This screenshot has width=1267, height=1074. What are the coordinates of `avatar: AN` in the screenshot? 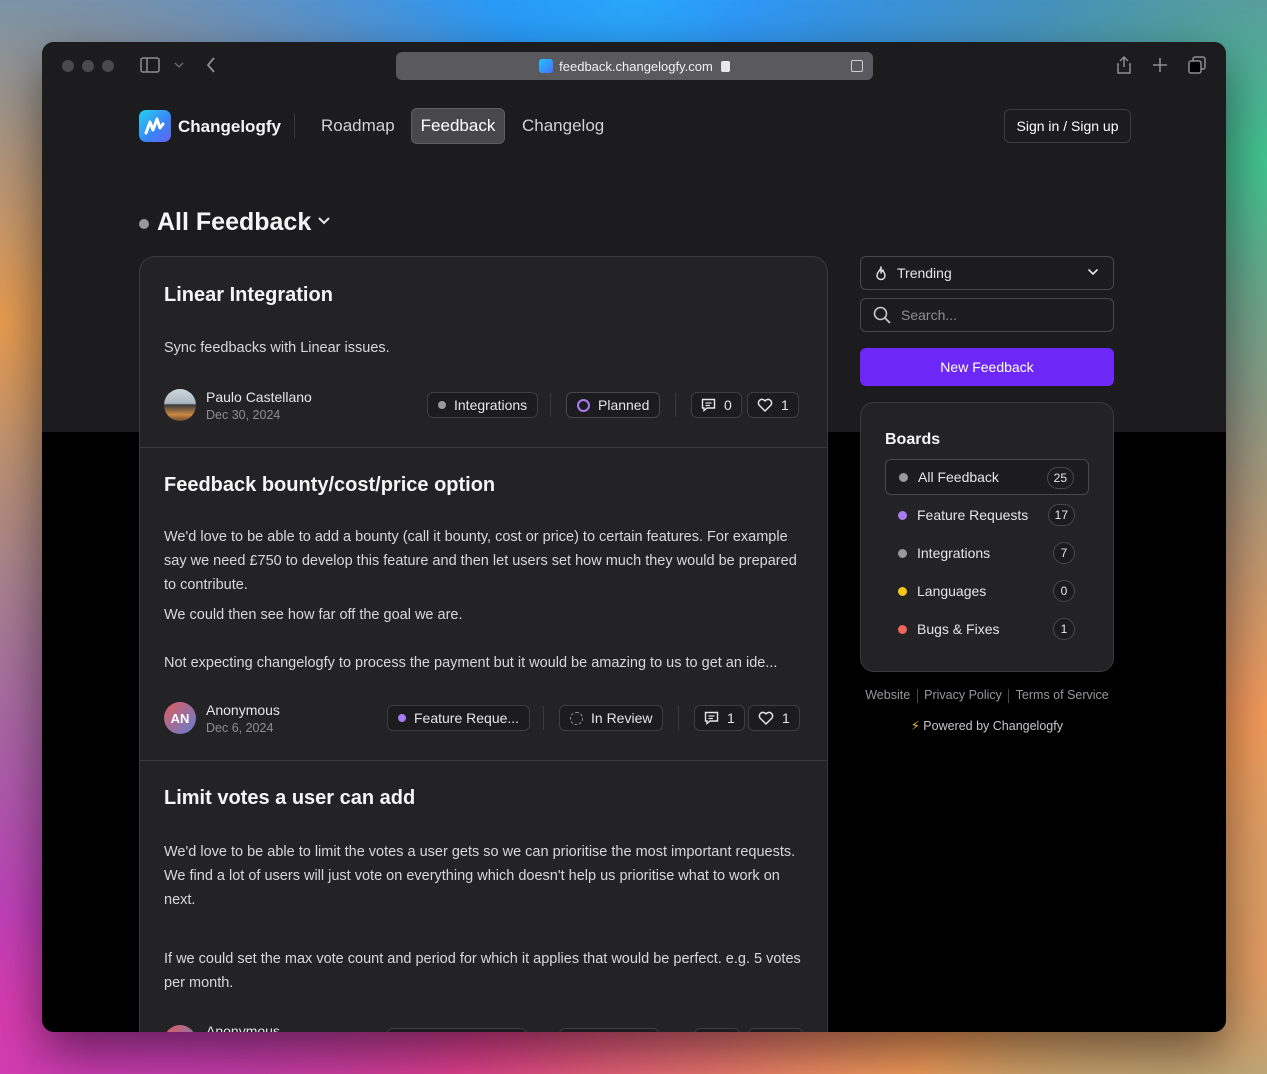 It's located at (180, 718).